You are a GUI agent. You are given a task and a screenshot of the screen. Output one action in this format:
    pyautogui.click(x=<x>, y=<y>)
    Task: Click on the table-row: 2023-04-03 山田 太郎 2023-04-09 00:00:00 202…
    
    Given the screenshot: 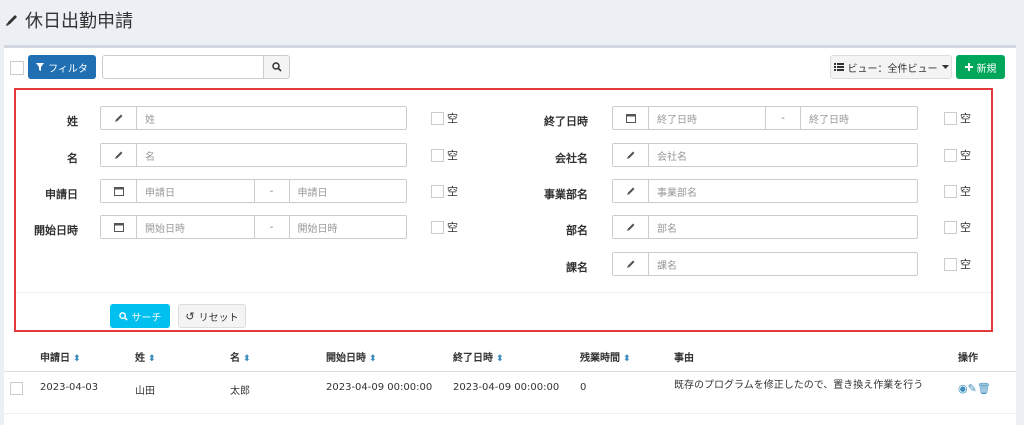 What is the action you would take?
    pyautogui.click(x=510, y=392)
    